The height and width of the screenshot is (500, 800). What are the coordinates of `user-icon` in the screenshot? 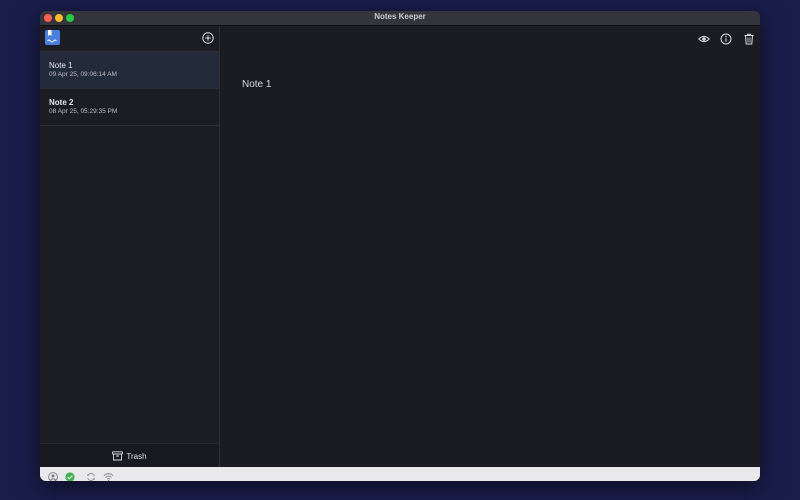 It's located at (53, 475).